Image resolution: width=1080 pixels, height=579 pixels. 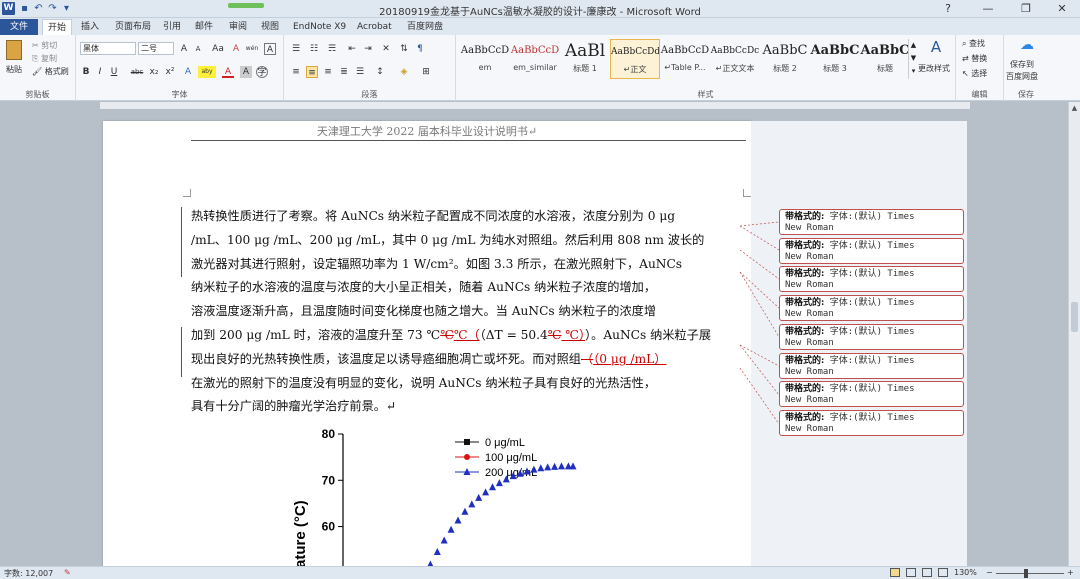 I want to click on subscript-button: x₂, so click(x=154, y=72).